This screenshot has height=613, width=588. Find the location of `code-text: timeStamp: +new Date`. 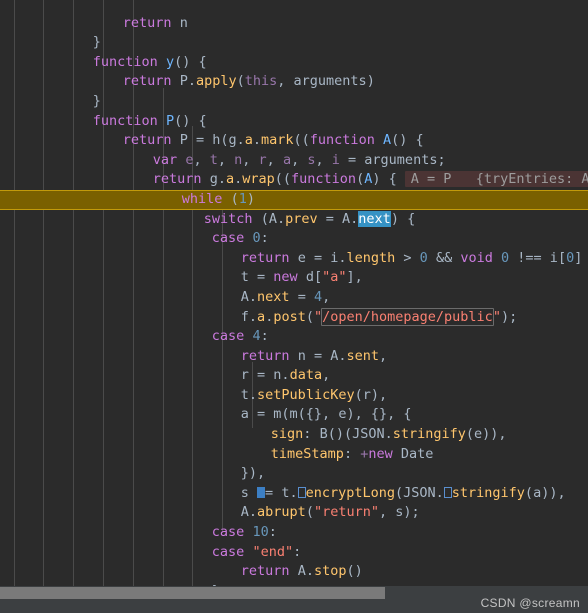

code-text: timeStamp: +new Date is located at coordinates (352, 453).